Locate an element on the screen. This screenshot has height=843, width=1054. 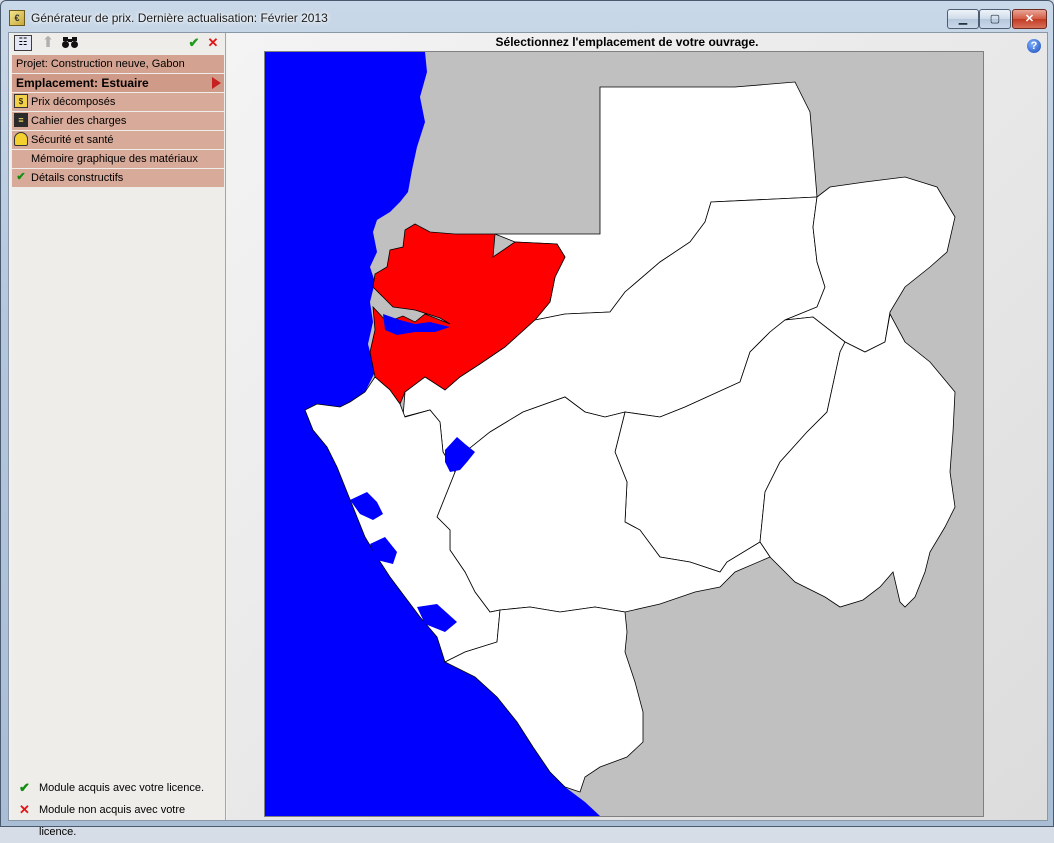
price-doc-icon: $ is located at coordinates (21, 101).